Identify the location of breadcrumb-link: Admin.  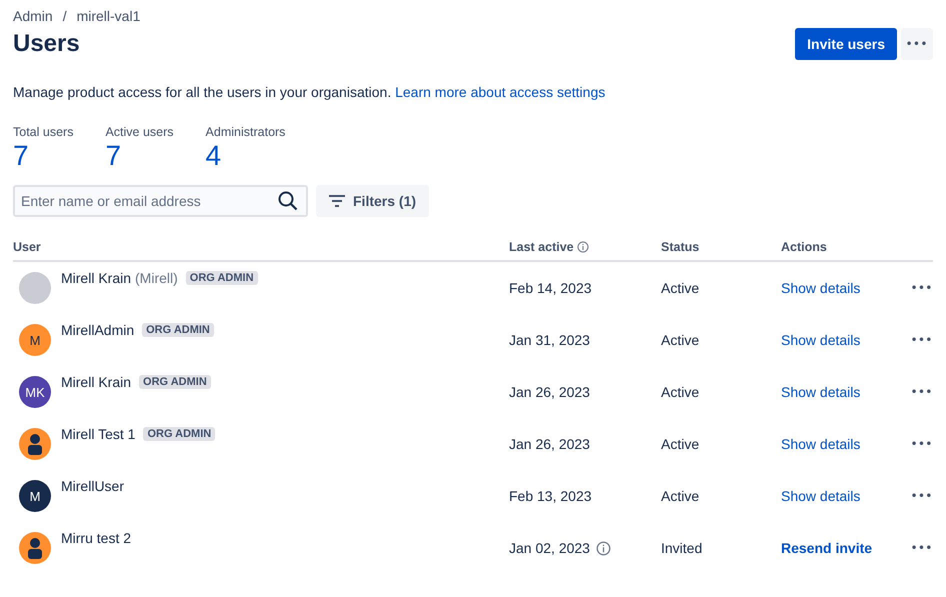
(33, 16).